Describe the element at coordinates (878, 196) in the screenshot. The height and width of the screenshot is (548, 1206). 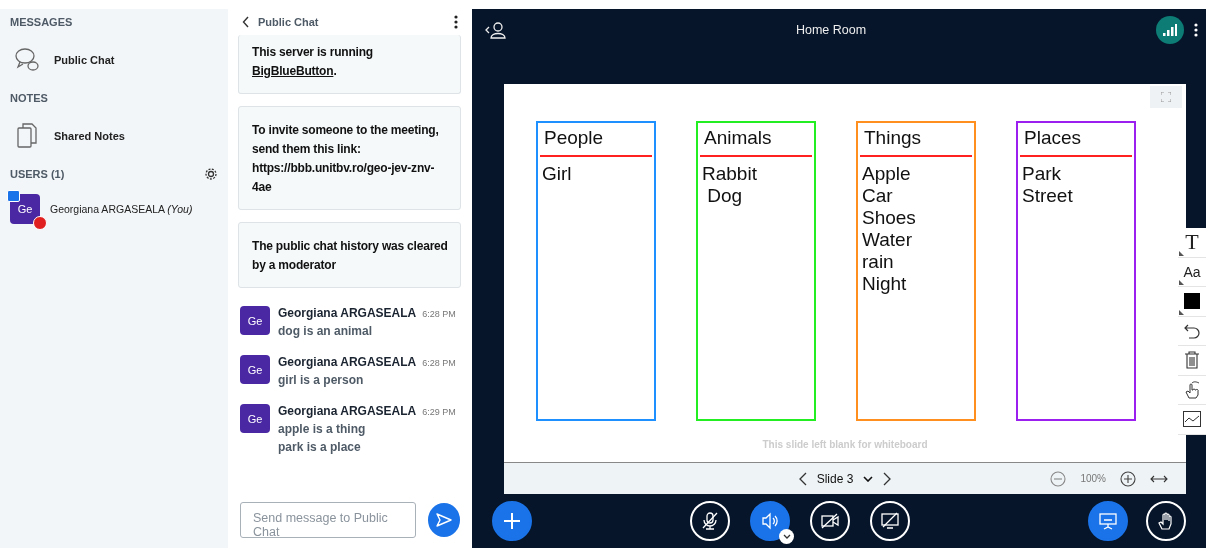
I see `category-entry: Car` at that location.